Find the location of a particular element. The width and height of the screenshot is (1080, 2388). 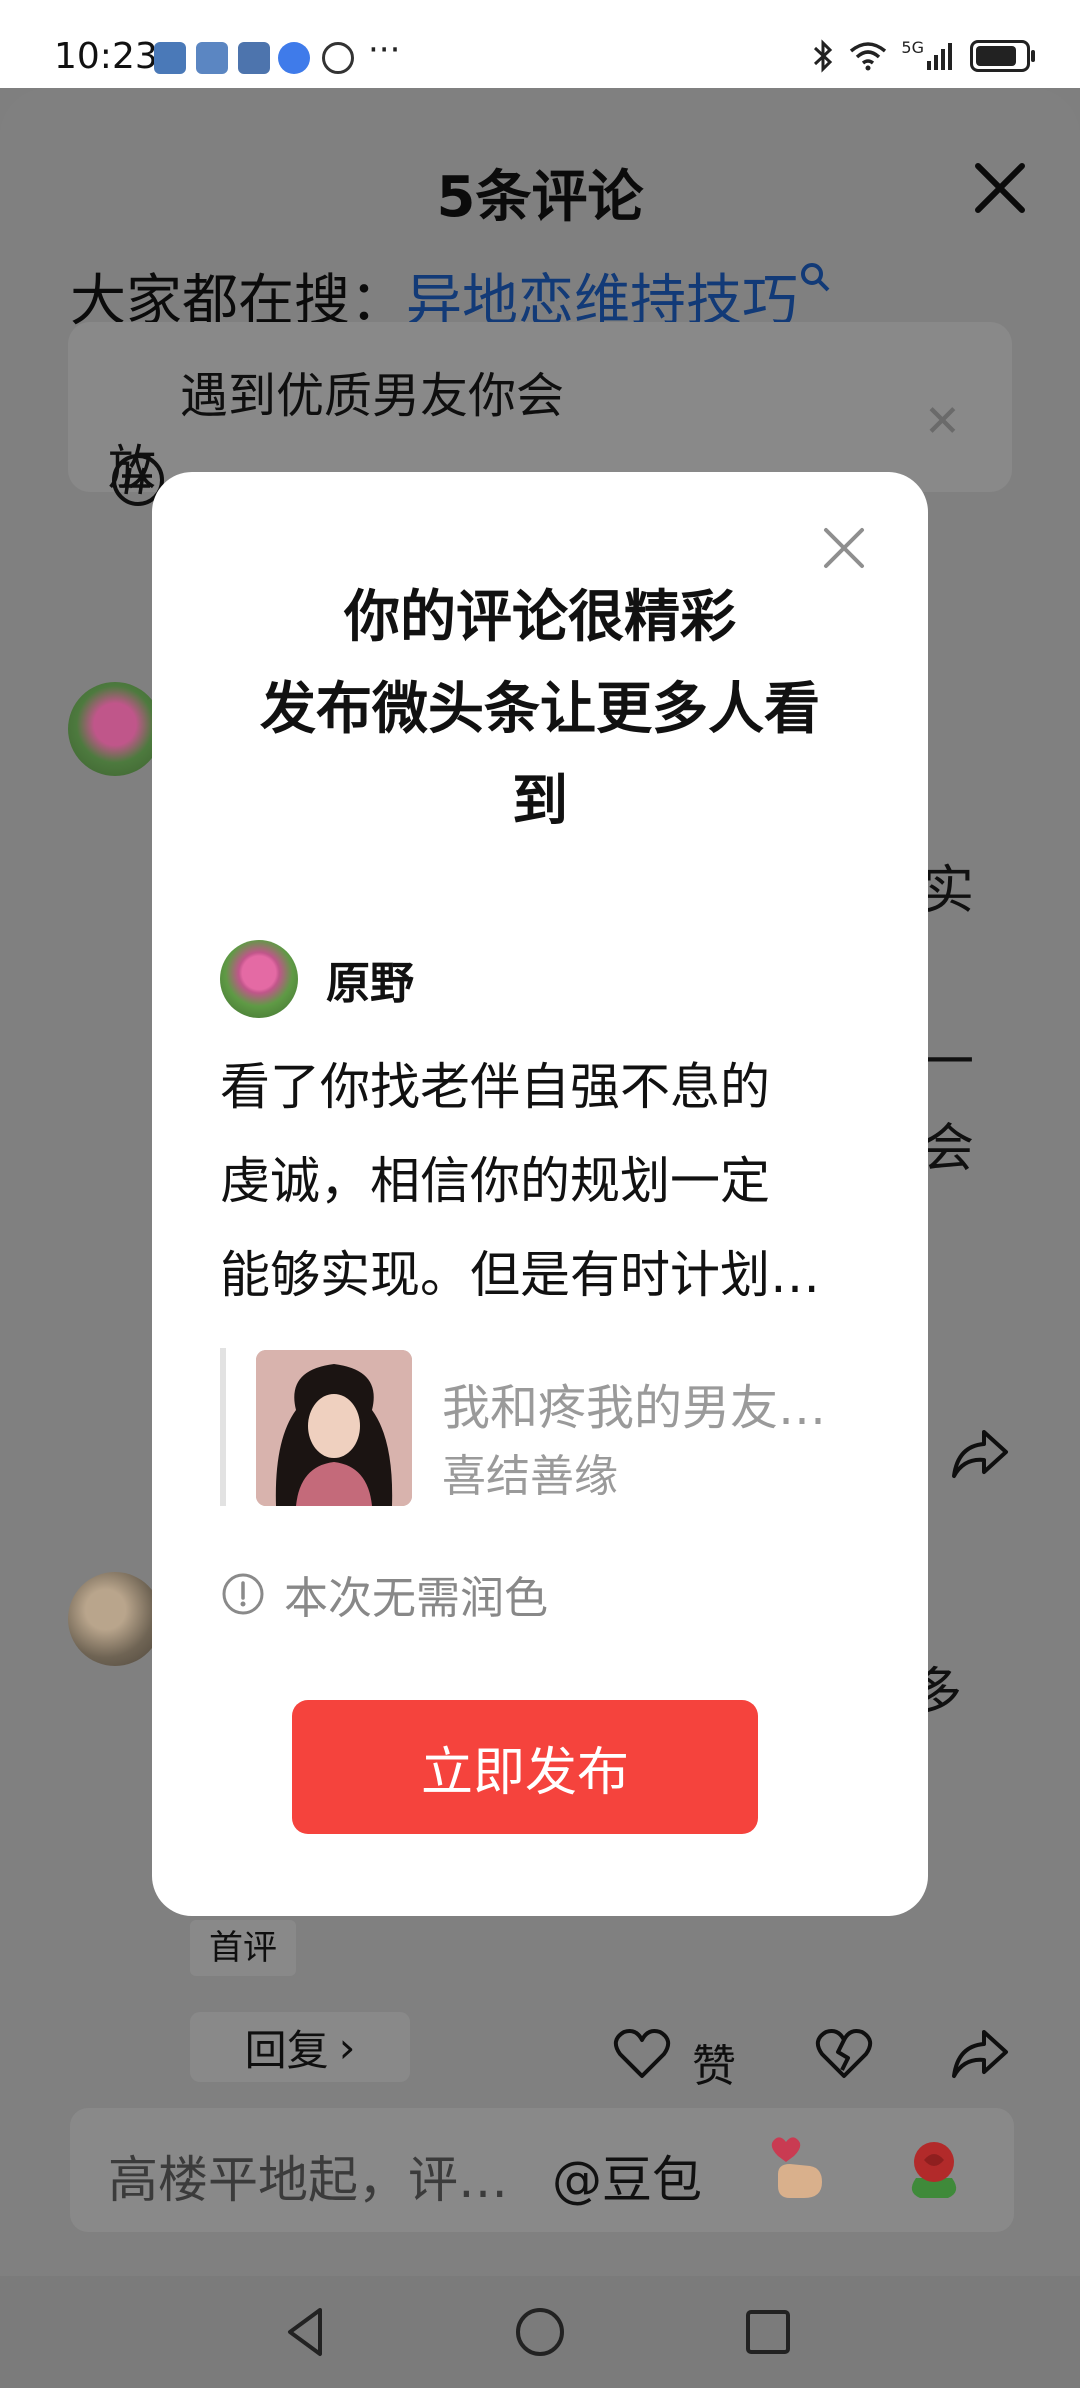

first-comment-badge: 首评 is located at coordinates (243, 1948).